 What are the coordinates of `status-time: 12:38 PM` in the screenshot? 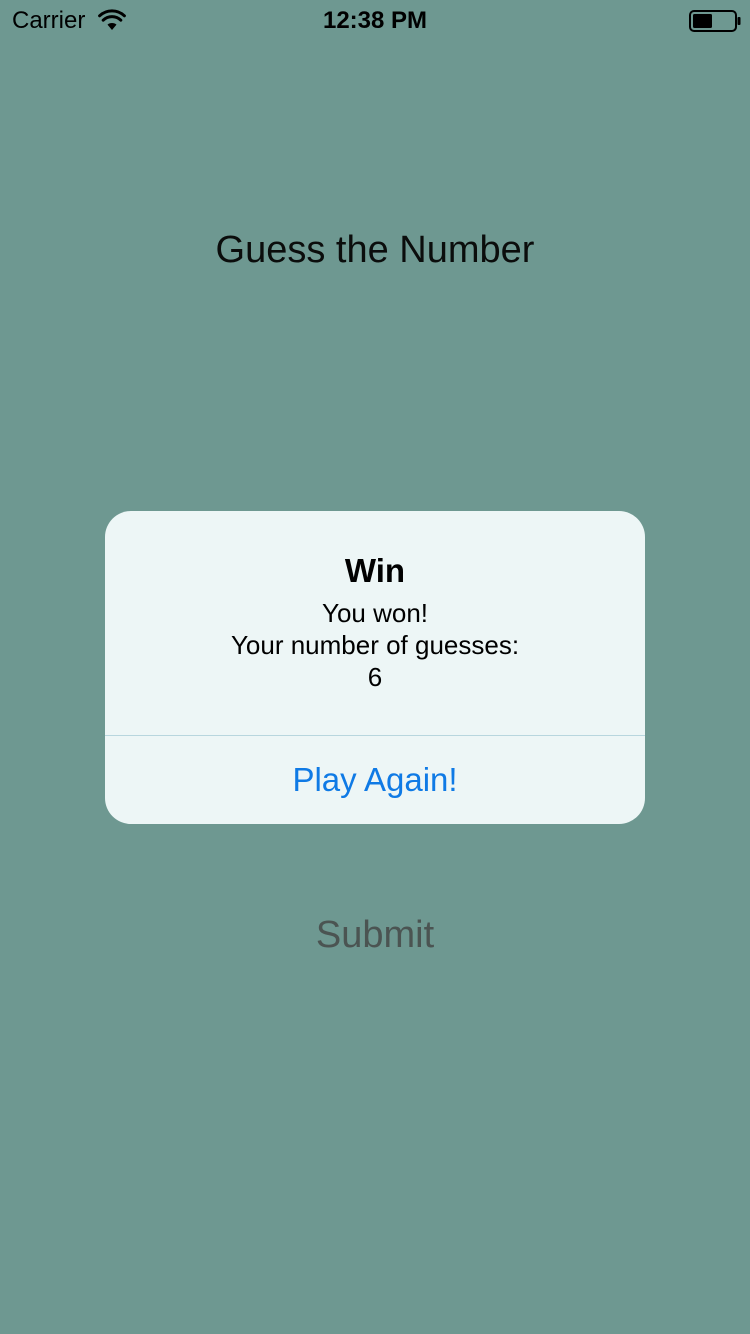 It's located at (375, 20).